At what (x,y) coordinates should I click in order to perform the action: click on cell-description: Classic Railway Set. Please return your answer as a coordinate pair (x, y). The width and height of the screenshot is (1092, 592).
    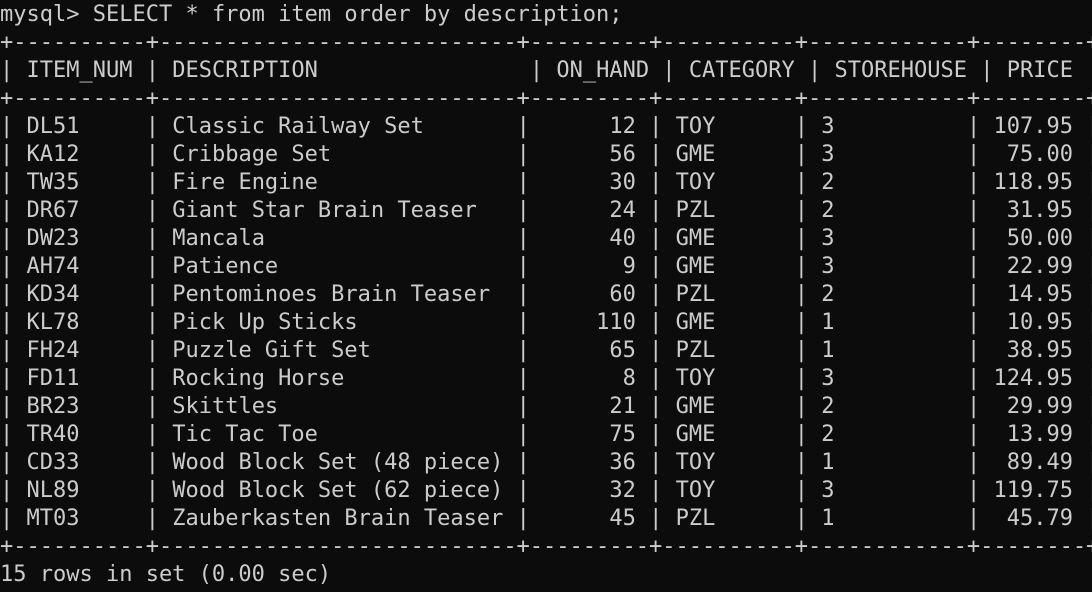
    Looking at the image, I should click on (338, 126).